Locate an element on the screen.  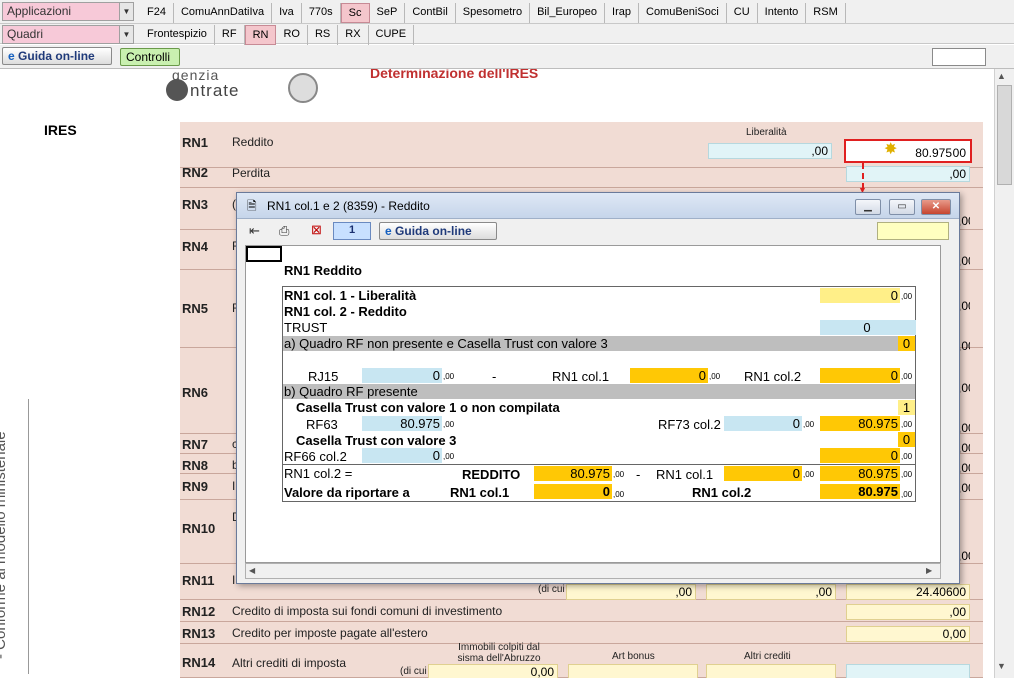
rn11-col2-value: ,00 is located at coordinates (823, 592).